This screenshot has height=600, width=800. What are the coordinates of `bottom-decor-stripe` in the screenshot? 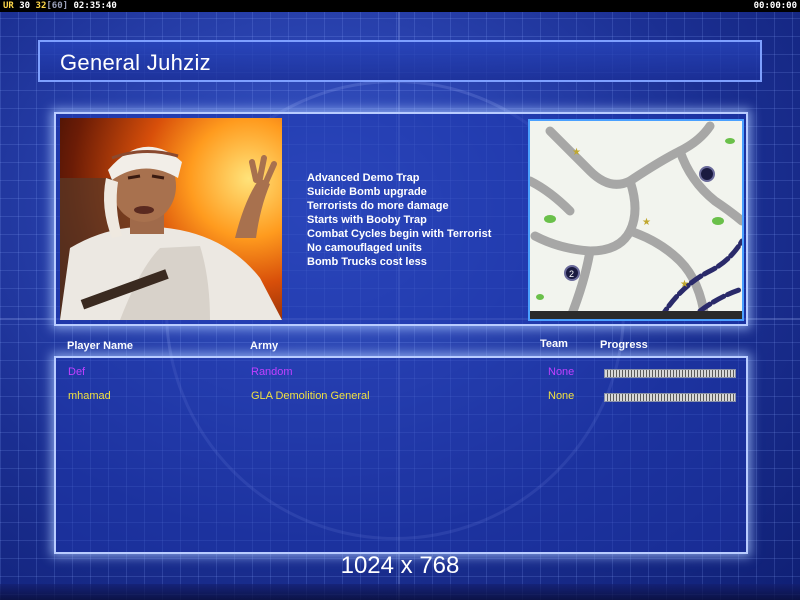 It's located at (400, 592).